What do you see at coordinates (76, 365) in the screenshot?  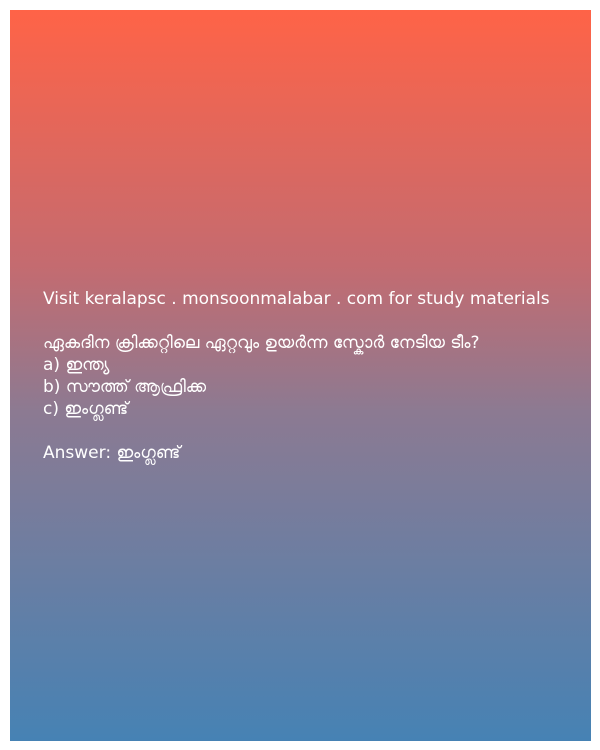 I see `option-a: a) ഇന്ത്യ` at bounding box center [76, 365].